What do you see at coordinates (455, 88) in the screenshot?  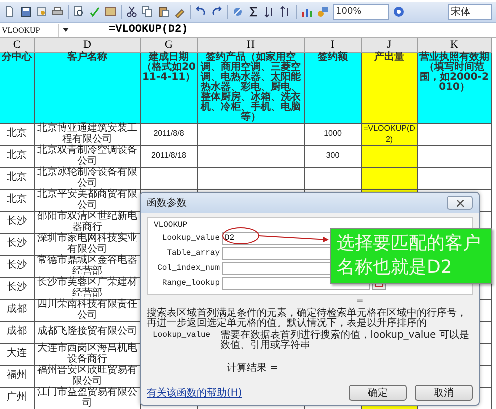 I see `header-cell: 营业执照有效期（填写时间范围，如2000-2010）` at bounding box center [455, 88].